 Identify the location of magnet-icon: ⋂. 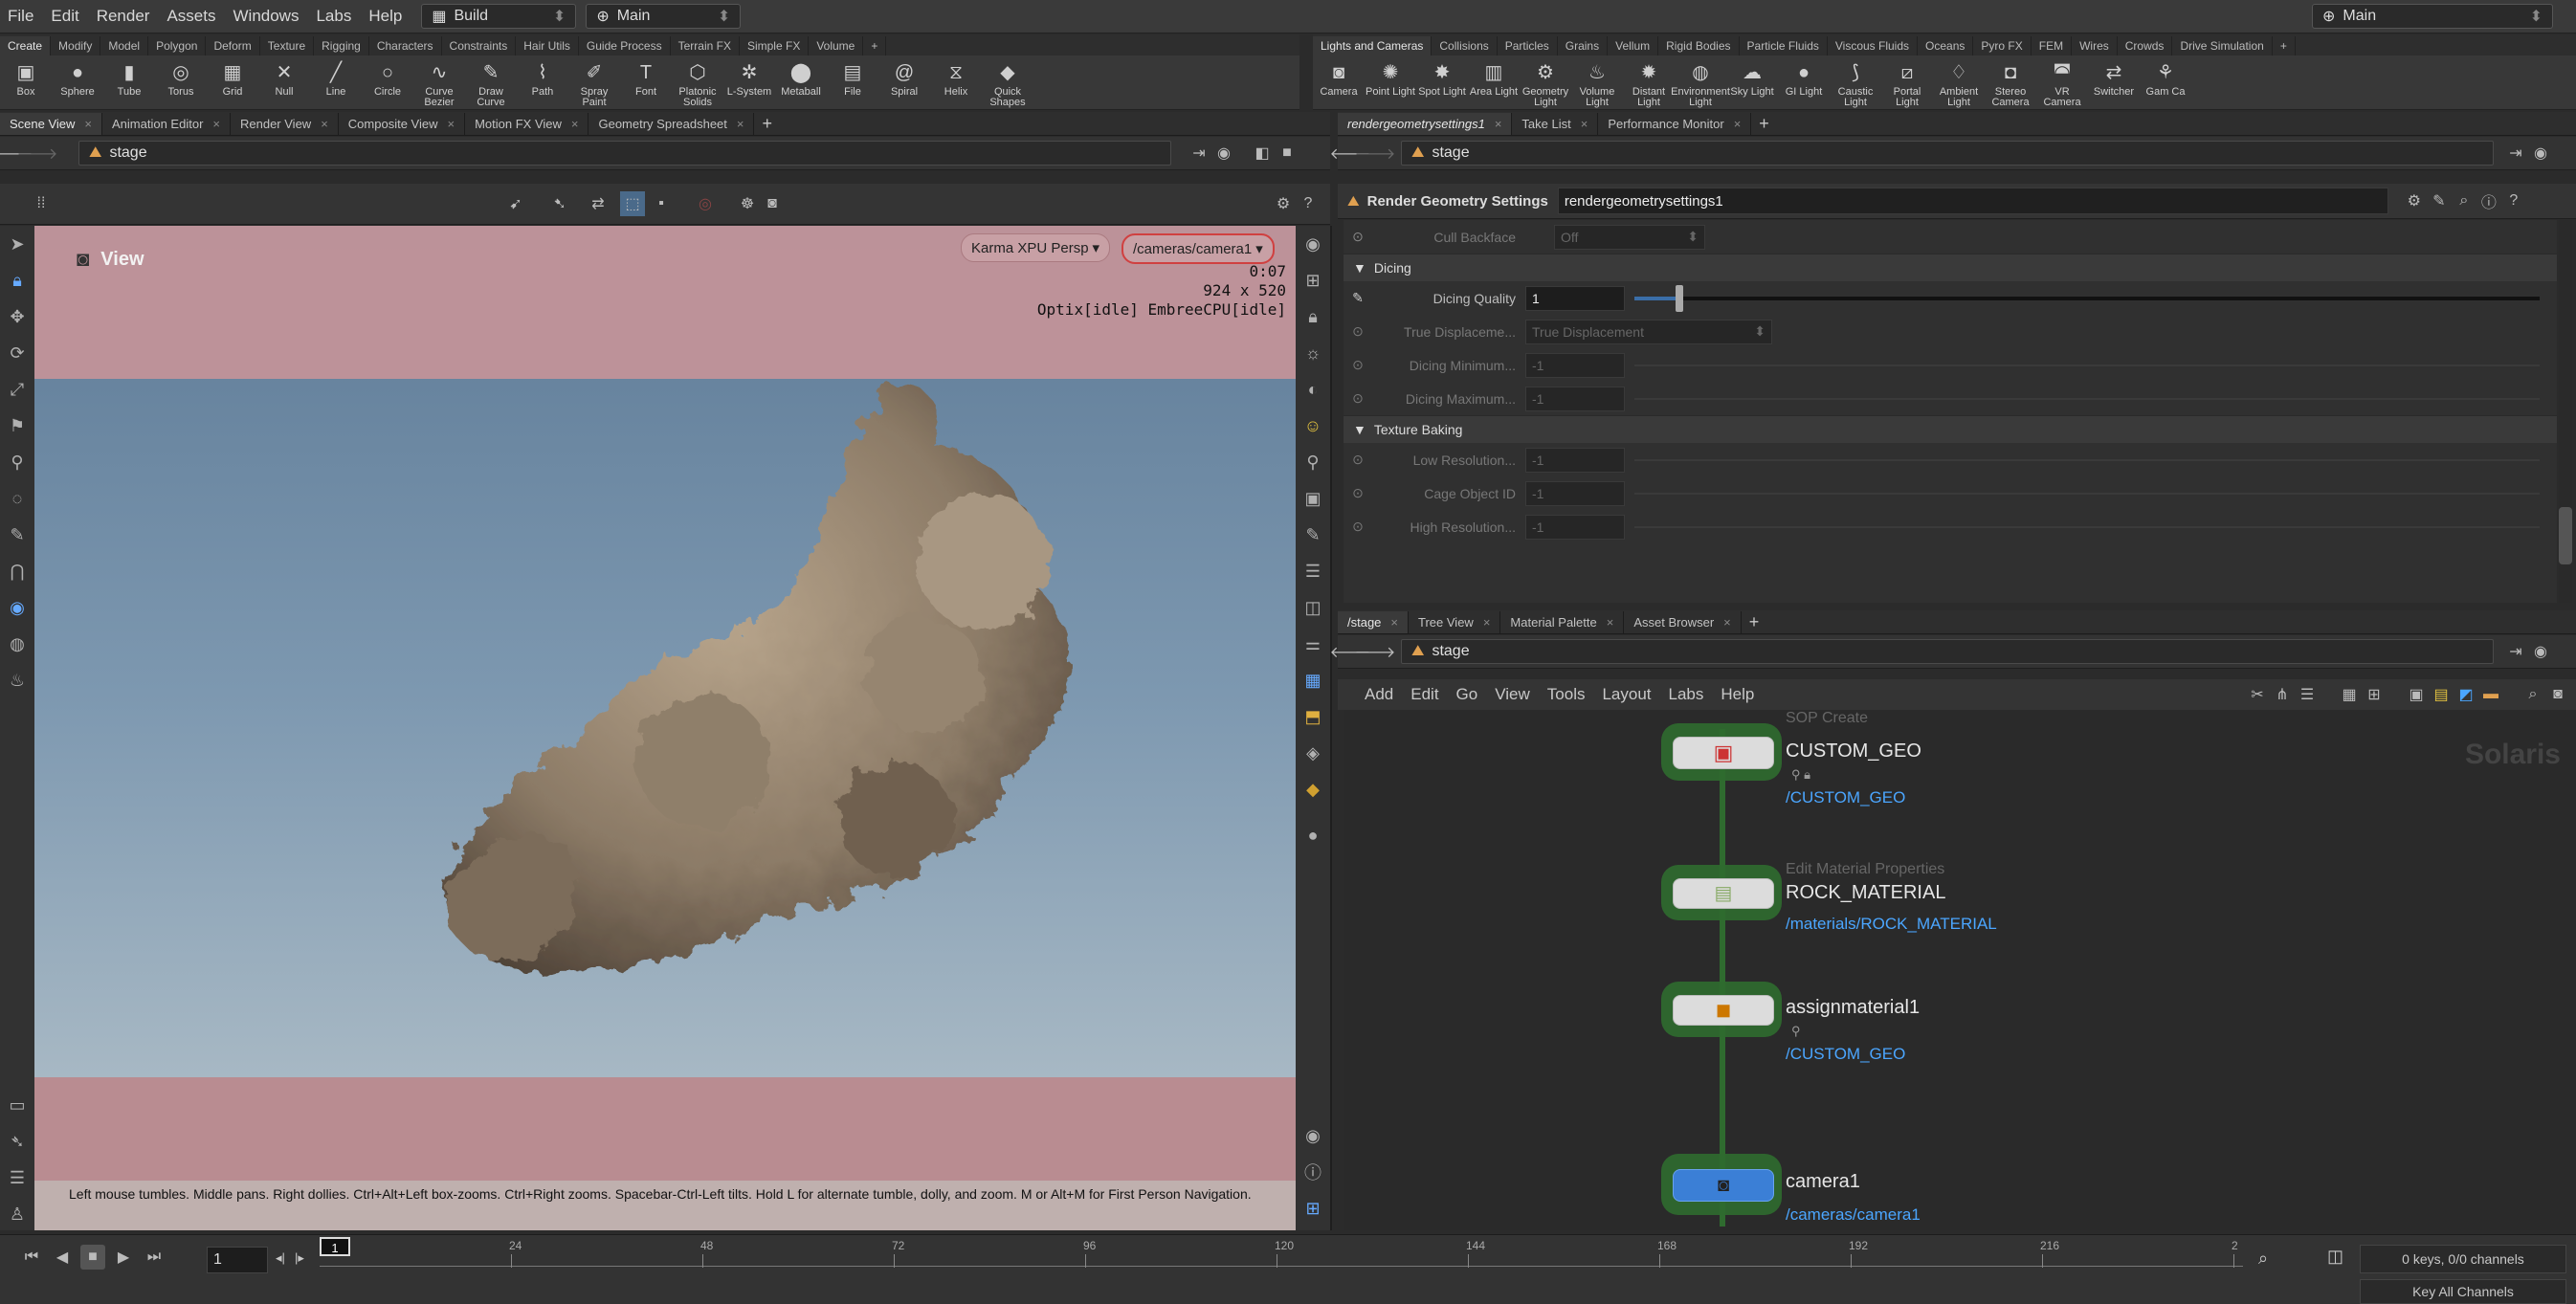
(17, 571).